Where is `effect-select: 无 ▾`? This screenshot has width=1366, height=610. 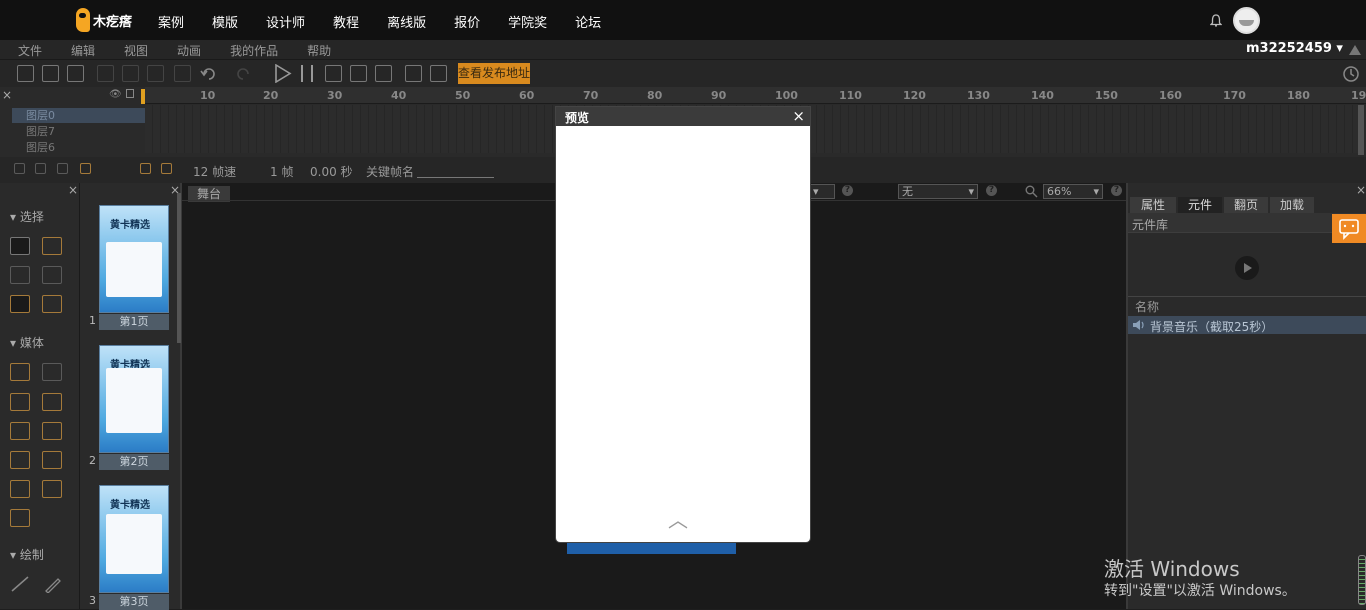 effect-select: 无 ▾ is located at coordinates (938, 191).